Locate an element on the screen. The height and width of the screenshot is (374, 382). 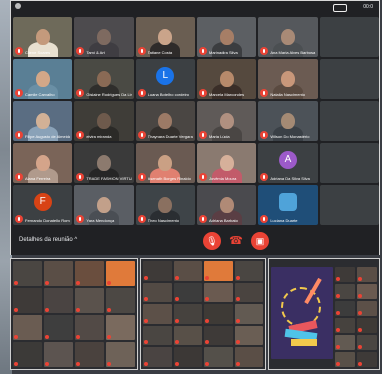
layout-toggle-icon is located at coordinates (340, 8).